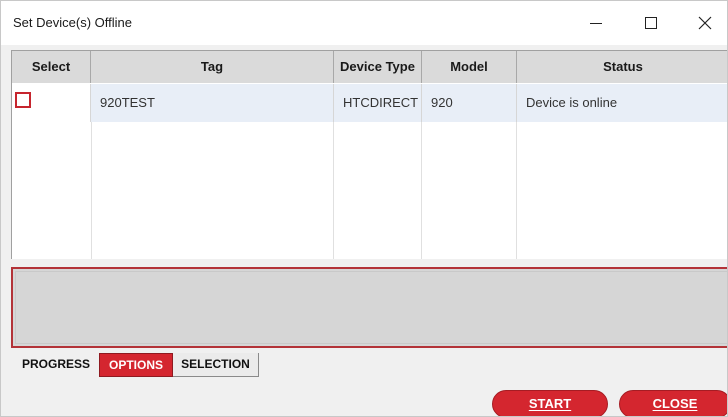  I want to click on column-header-status: Status, so click(622, 67).